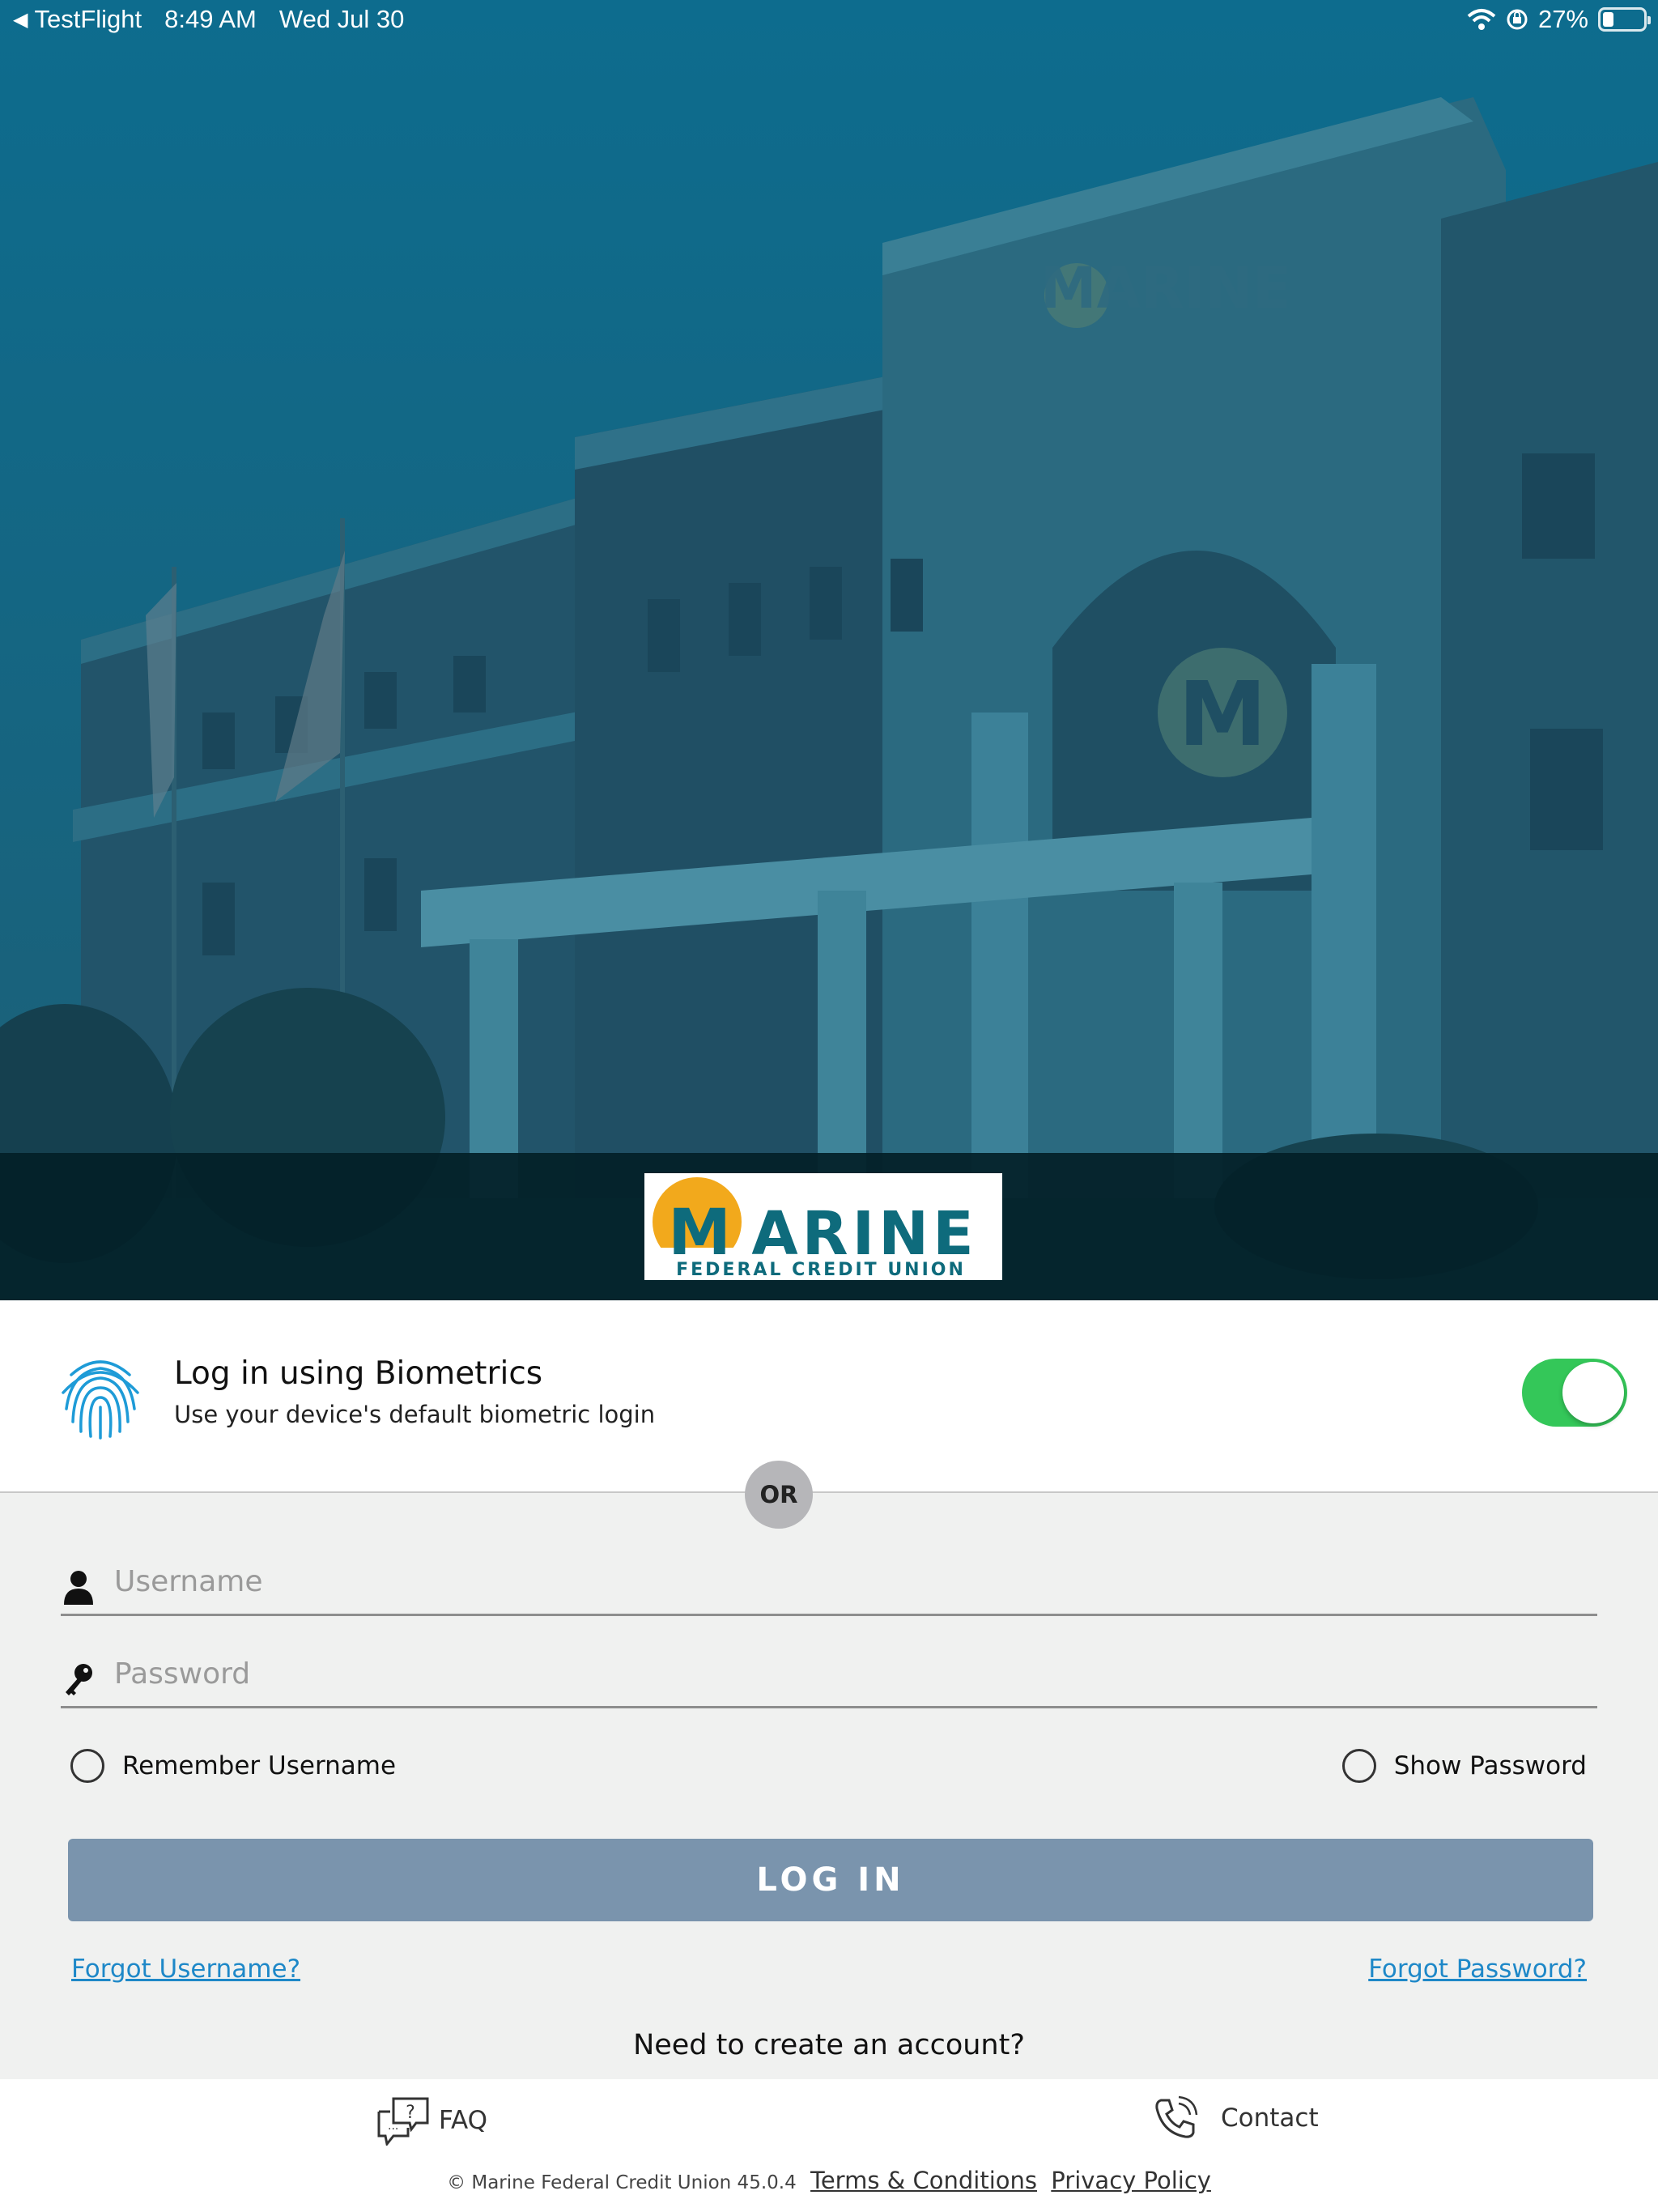  Describe the element at coordinates (841, 1674) in the screenshot. I see `password-input` at that location.